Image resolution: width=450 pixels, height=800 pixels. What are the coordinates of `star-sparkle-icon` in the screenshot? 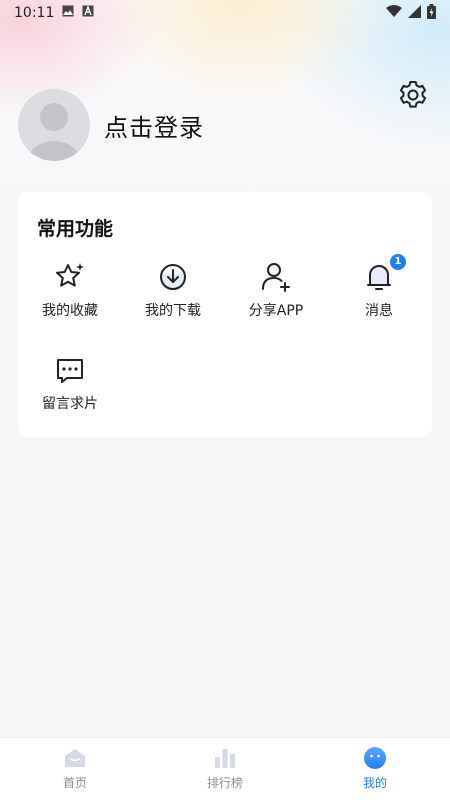 It's located at (70, 275).